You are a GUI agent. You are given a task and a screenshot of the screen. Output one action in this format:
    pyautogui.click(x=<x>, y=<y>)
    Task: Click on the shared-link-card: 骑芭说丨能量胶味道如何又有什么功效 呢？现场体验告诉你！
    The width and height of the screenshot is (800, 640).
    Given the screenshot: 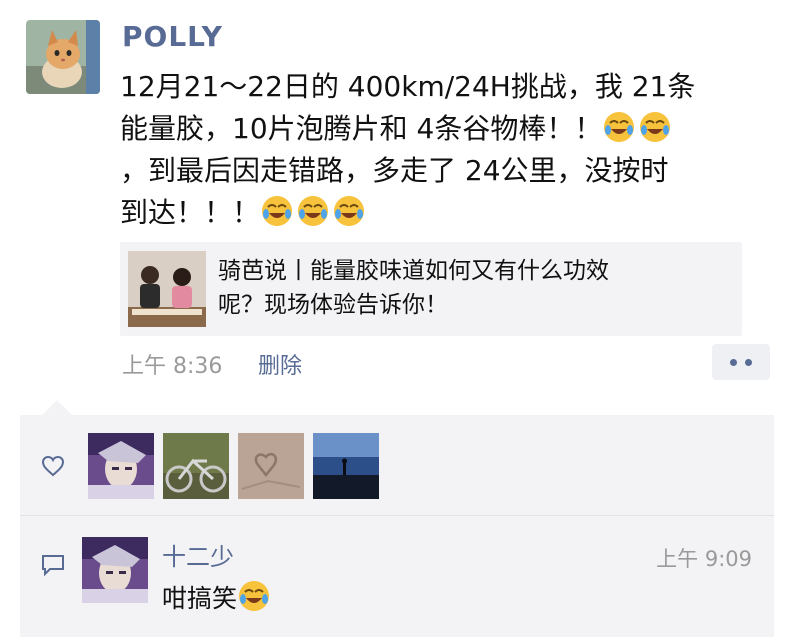 What is the action you would take?
    pyautogui.click(x=431, y=289)
    